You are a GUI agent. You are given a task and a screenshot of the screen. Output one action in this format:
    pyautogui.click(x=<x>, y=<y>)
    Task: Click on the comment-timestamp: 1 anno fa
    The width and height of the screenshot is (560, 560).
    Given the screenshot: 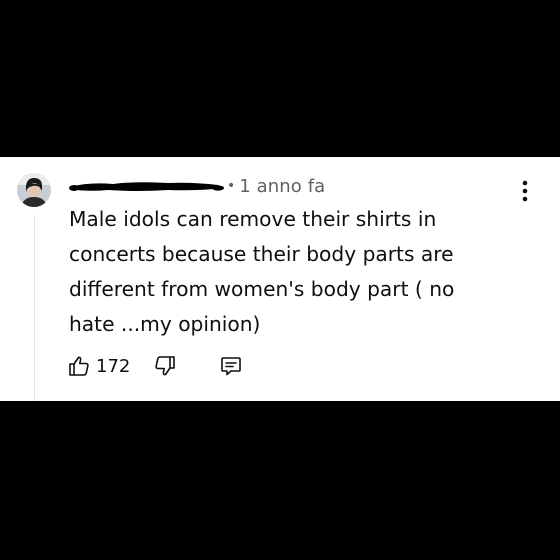 What is the action you would take?
    pyautogui.click(x=282, y=186)
    